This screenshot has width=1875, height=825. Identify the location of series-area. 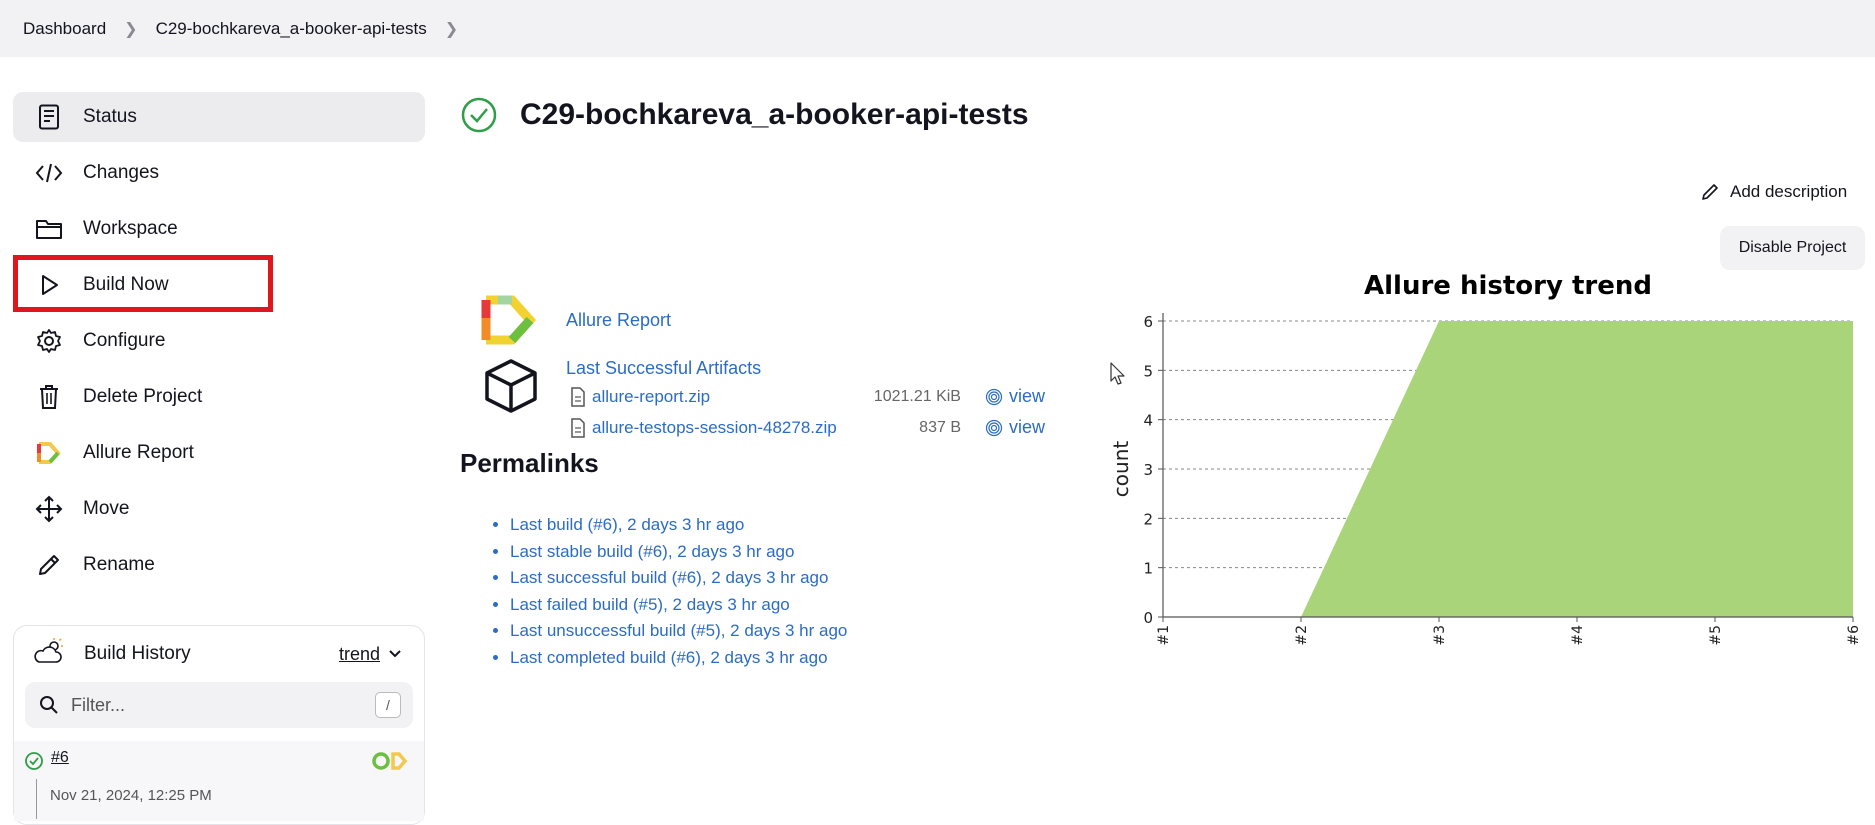
(1577, 469).